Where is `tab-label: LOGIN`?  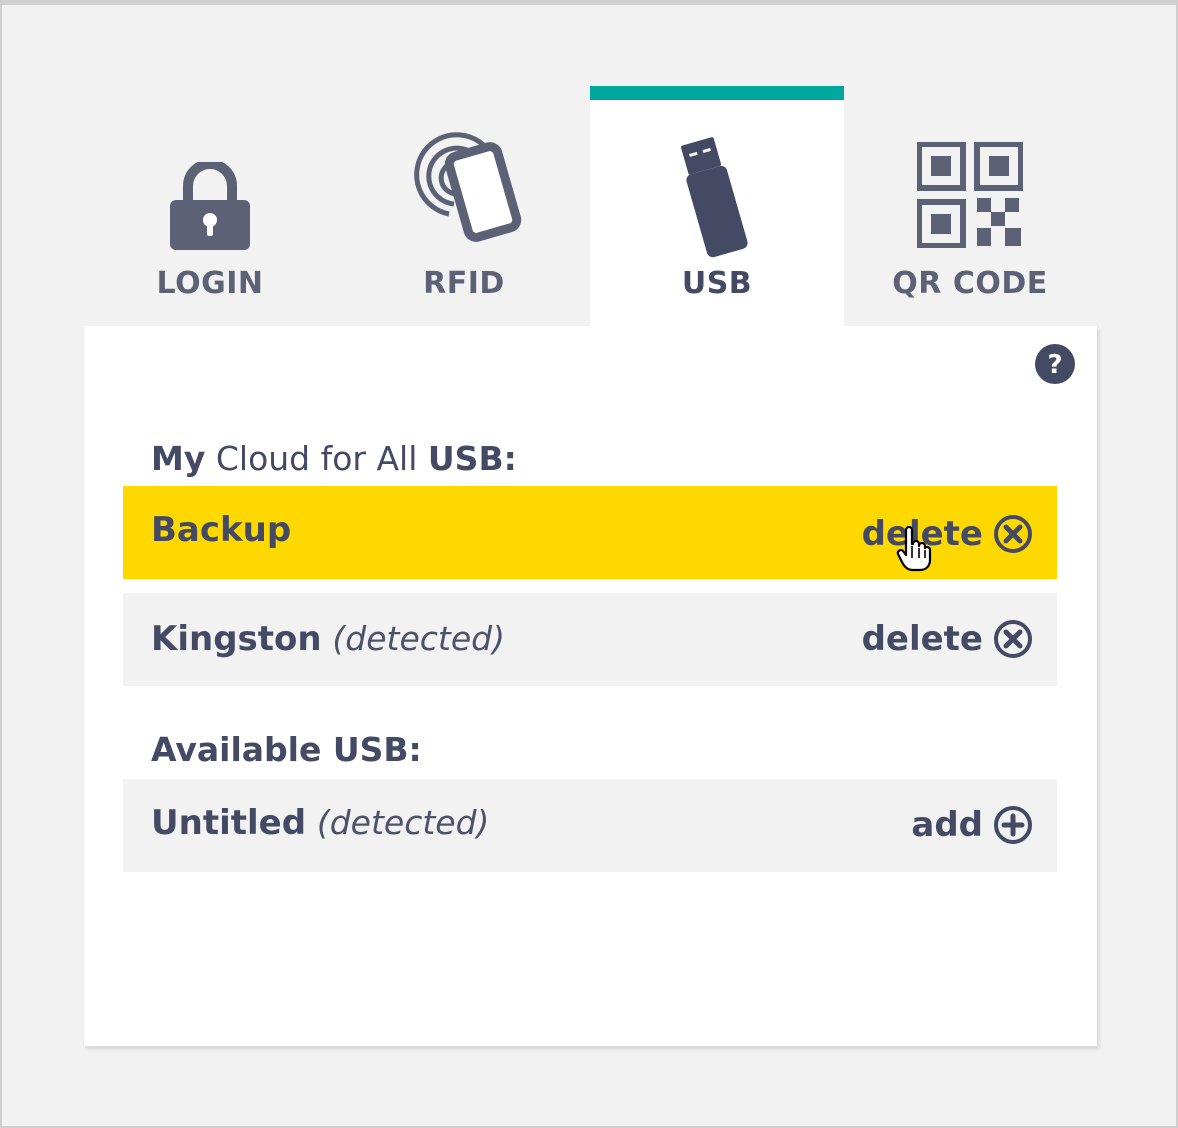
tab-label: LOGIN is located at coordinates (210, 283).